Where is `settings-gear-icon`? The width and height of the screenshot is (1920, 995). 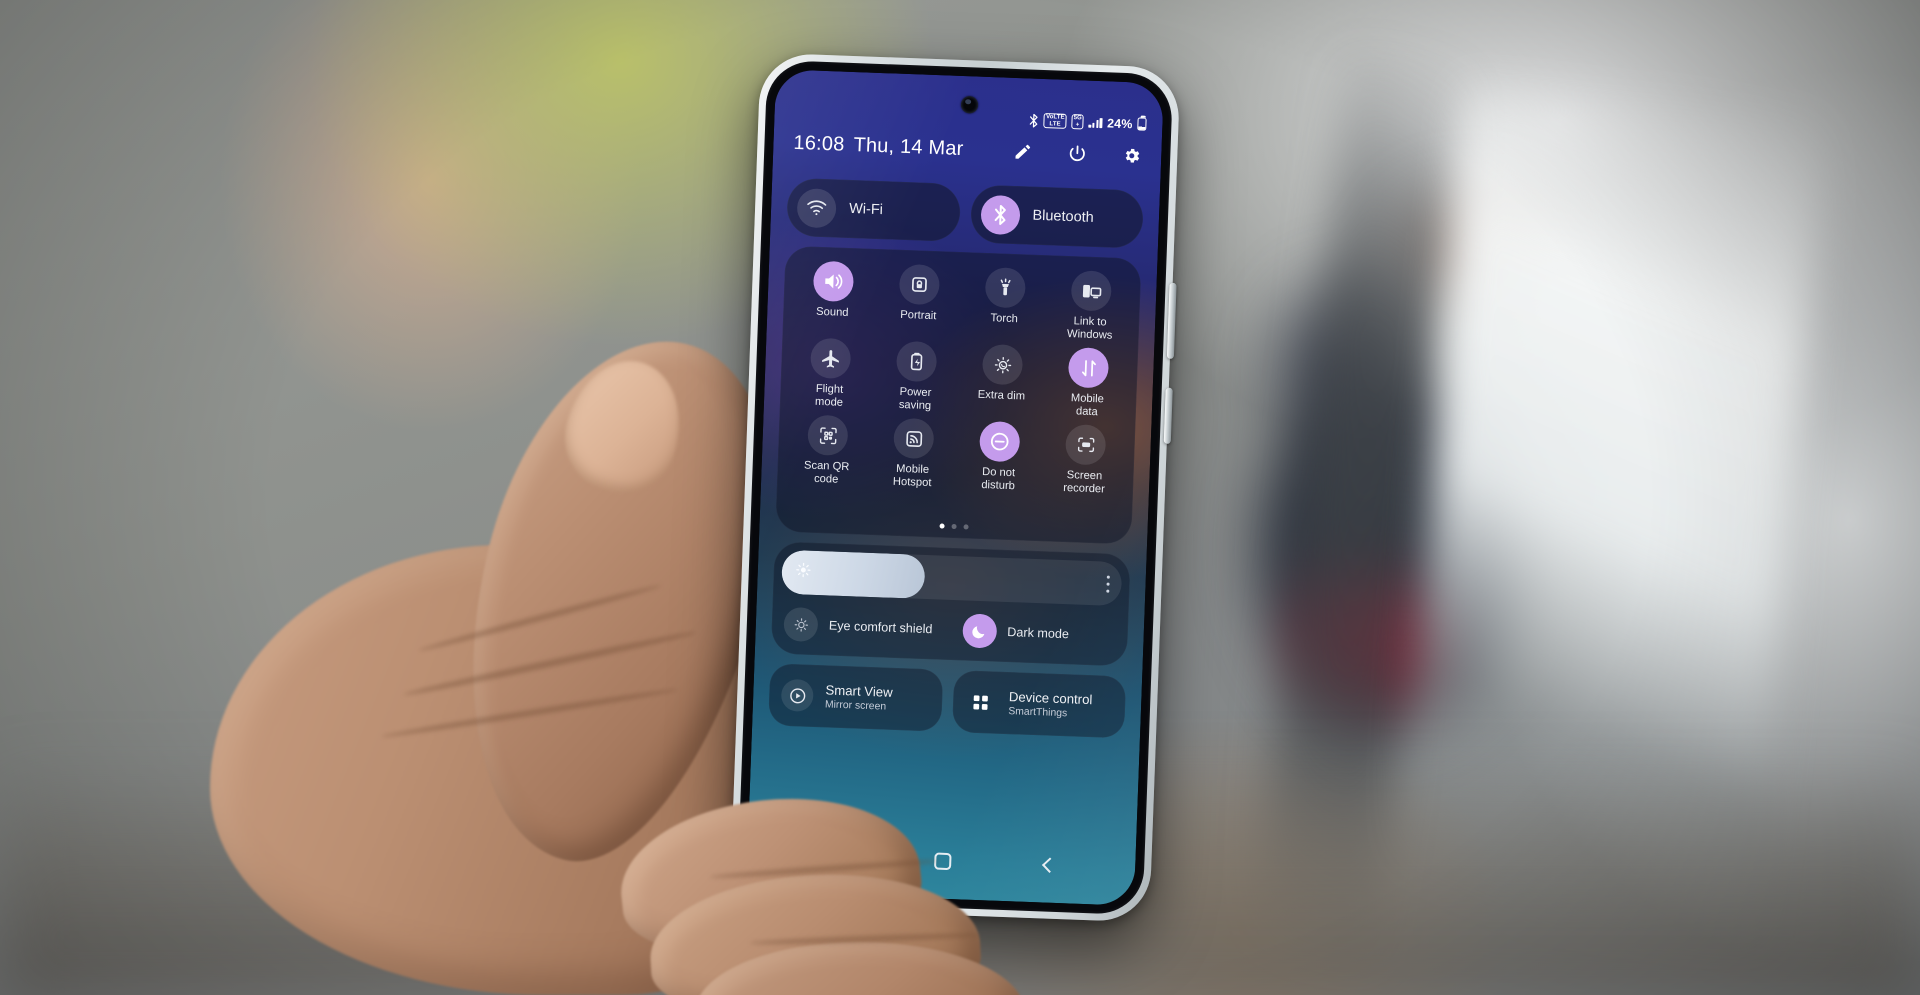
settings-gear-icon is located at coordinates (1132, 156).